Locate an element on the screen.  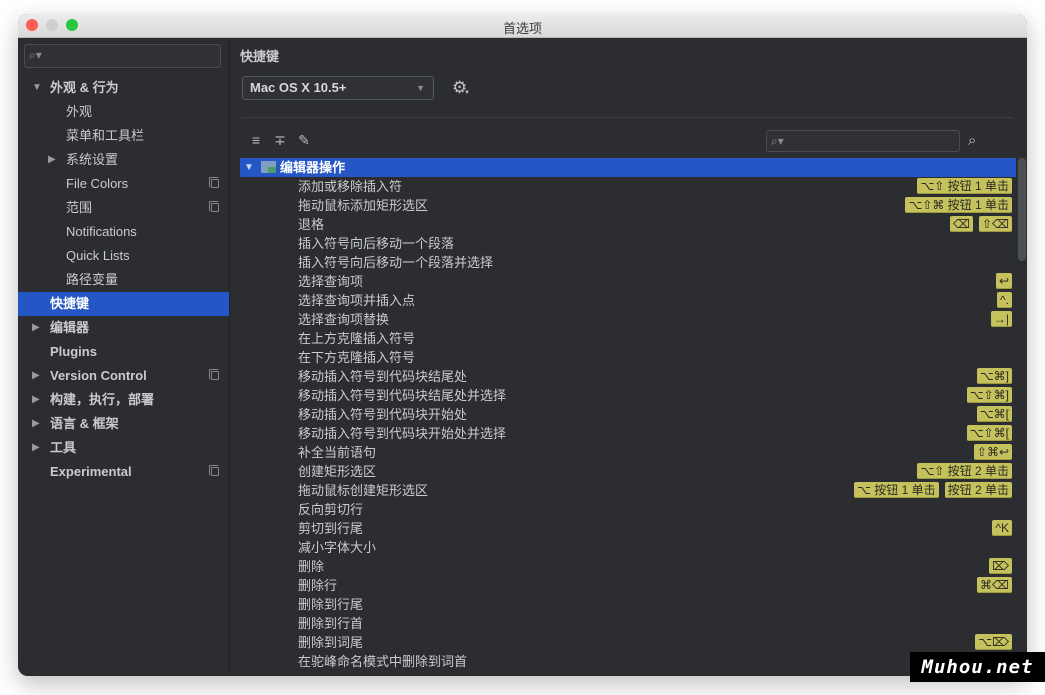
action-row: 移动插入符号到代码块结尾处并选择 ⌥⇧⌘] is located at coordinates (628, 395).